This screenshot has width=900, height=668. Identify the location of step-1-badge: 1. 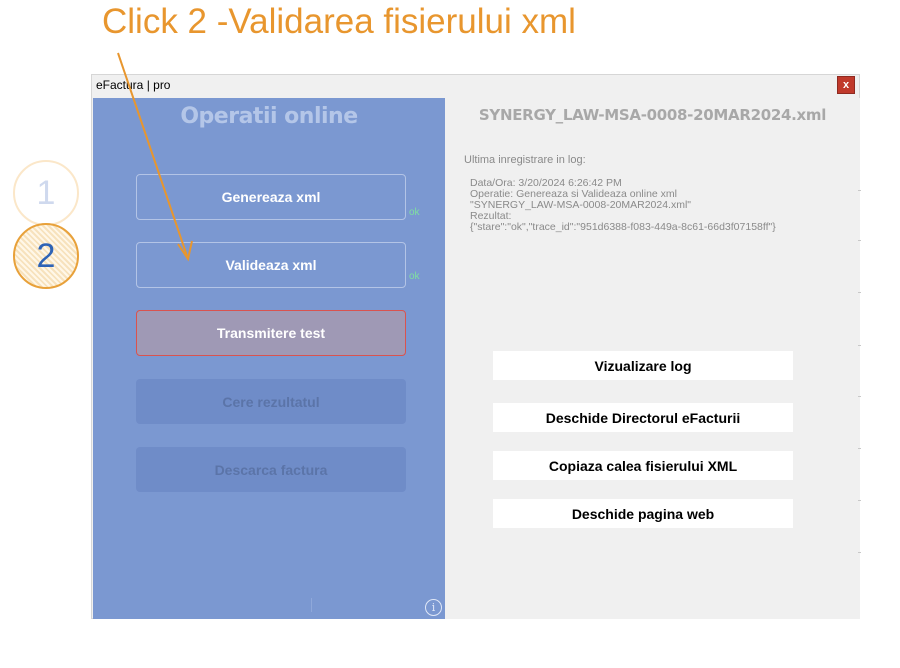
(46, 193).